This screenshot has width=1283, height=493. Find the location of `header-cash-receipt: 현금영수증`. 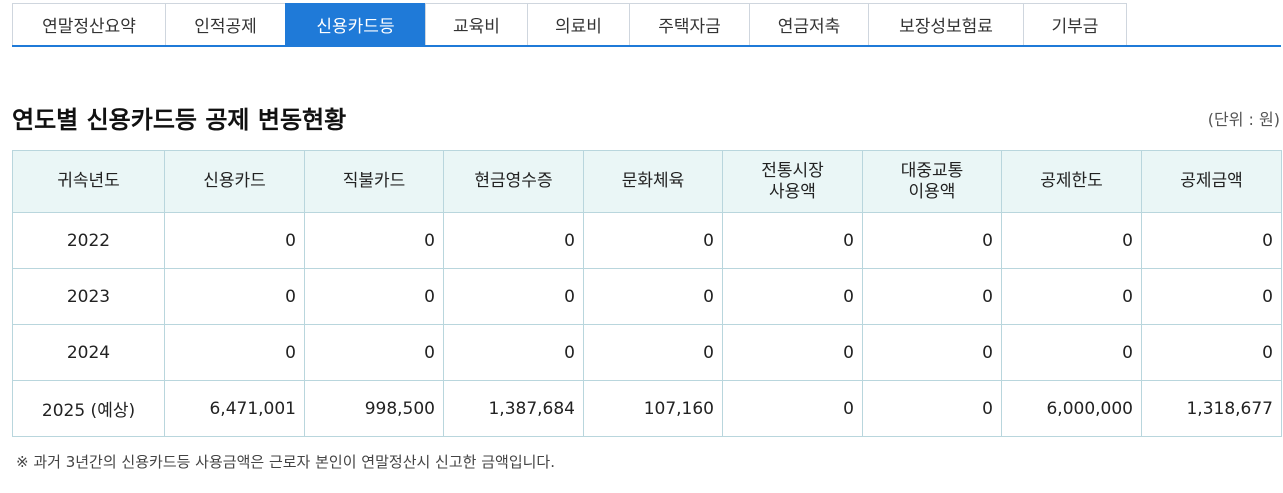

header-cash-receipt: 현금영수증 is located at coordinates (513, 181).